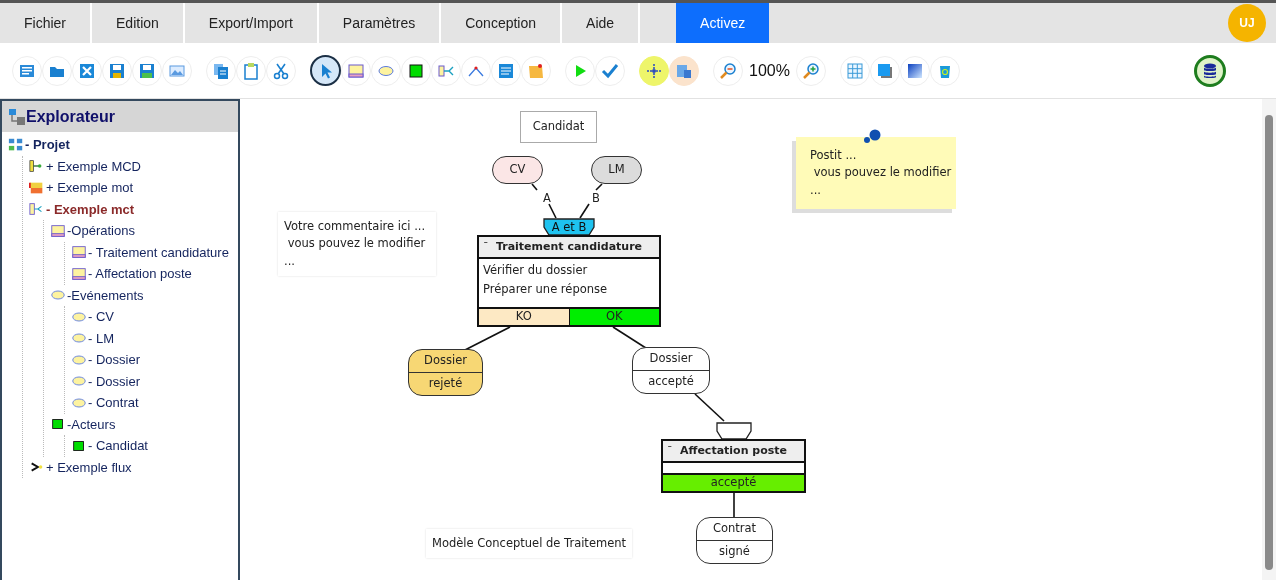 Image resolution: width=1276 pixels, height=580 pixels. I want to click on note-icon, so click(536, 70).